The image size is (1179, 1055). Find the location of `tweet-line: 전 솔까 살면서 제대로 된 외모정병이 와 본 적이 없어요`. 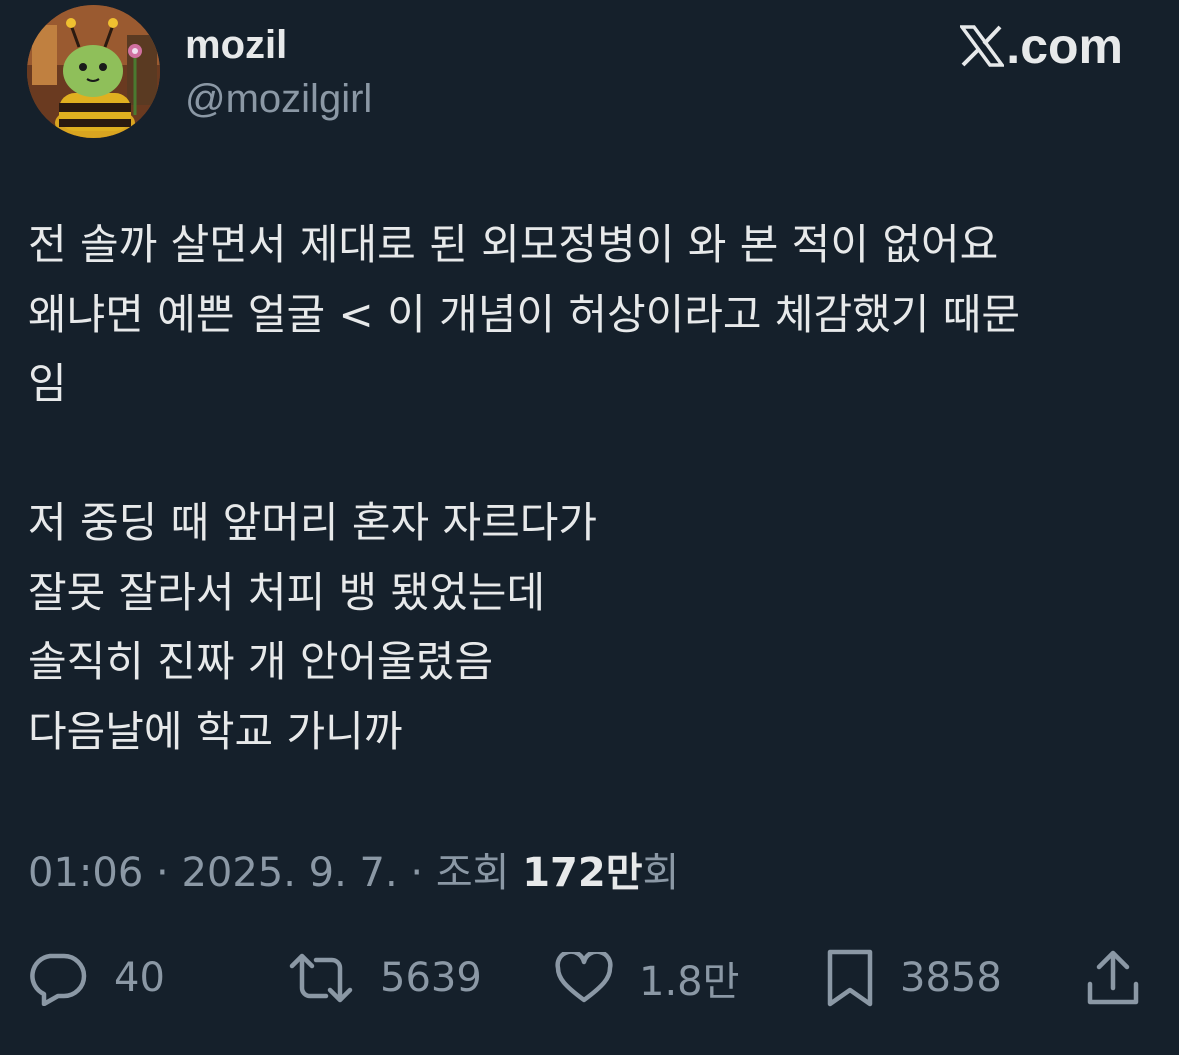

tweet-line: 전 솔까 살면서 제대로 된 외모정병이 와 본 적이 없어요 is located at coordinates (513, 244).